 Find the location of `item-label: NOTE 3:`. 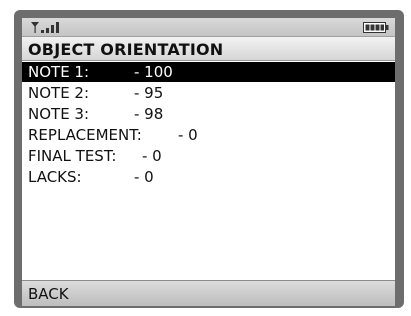

item-label: NOTE 3: is located at coordinates (59, 114).